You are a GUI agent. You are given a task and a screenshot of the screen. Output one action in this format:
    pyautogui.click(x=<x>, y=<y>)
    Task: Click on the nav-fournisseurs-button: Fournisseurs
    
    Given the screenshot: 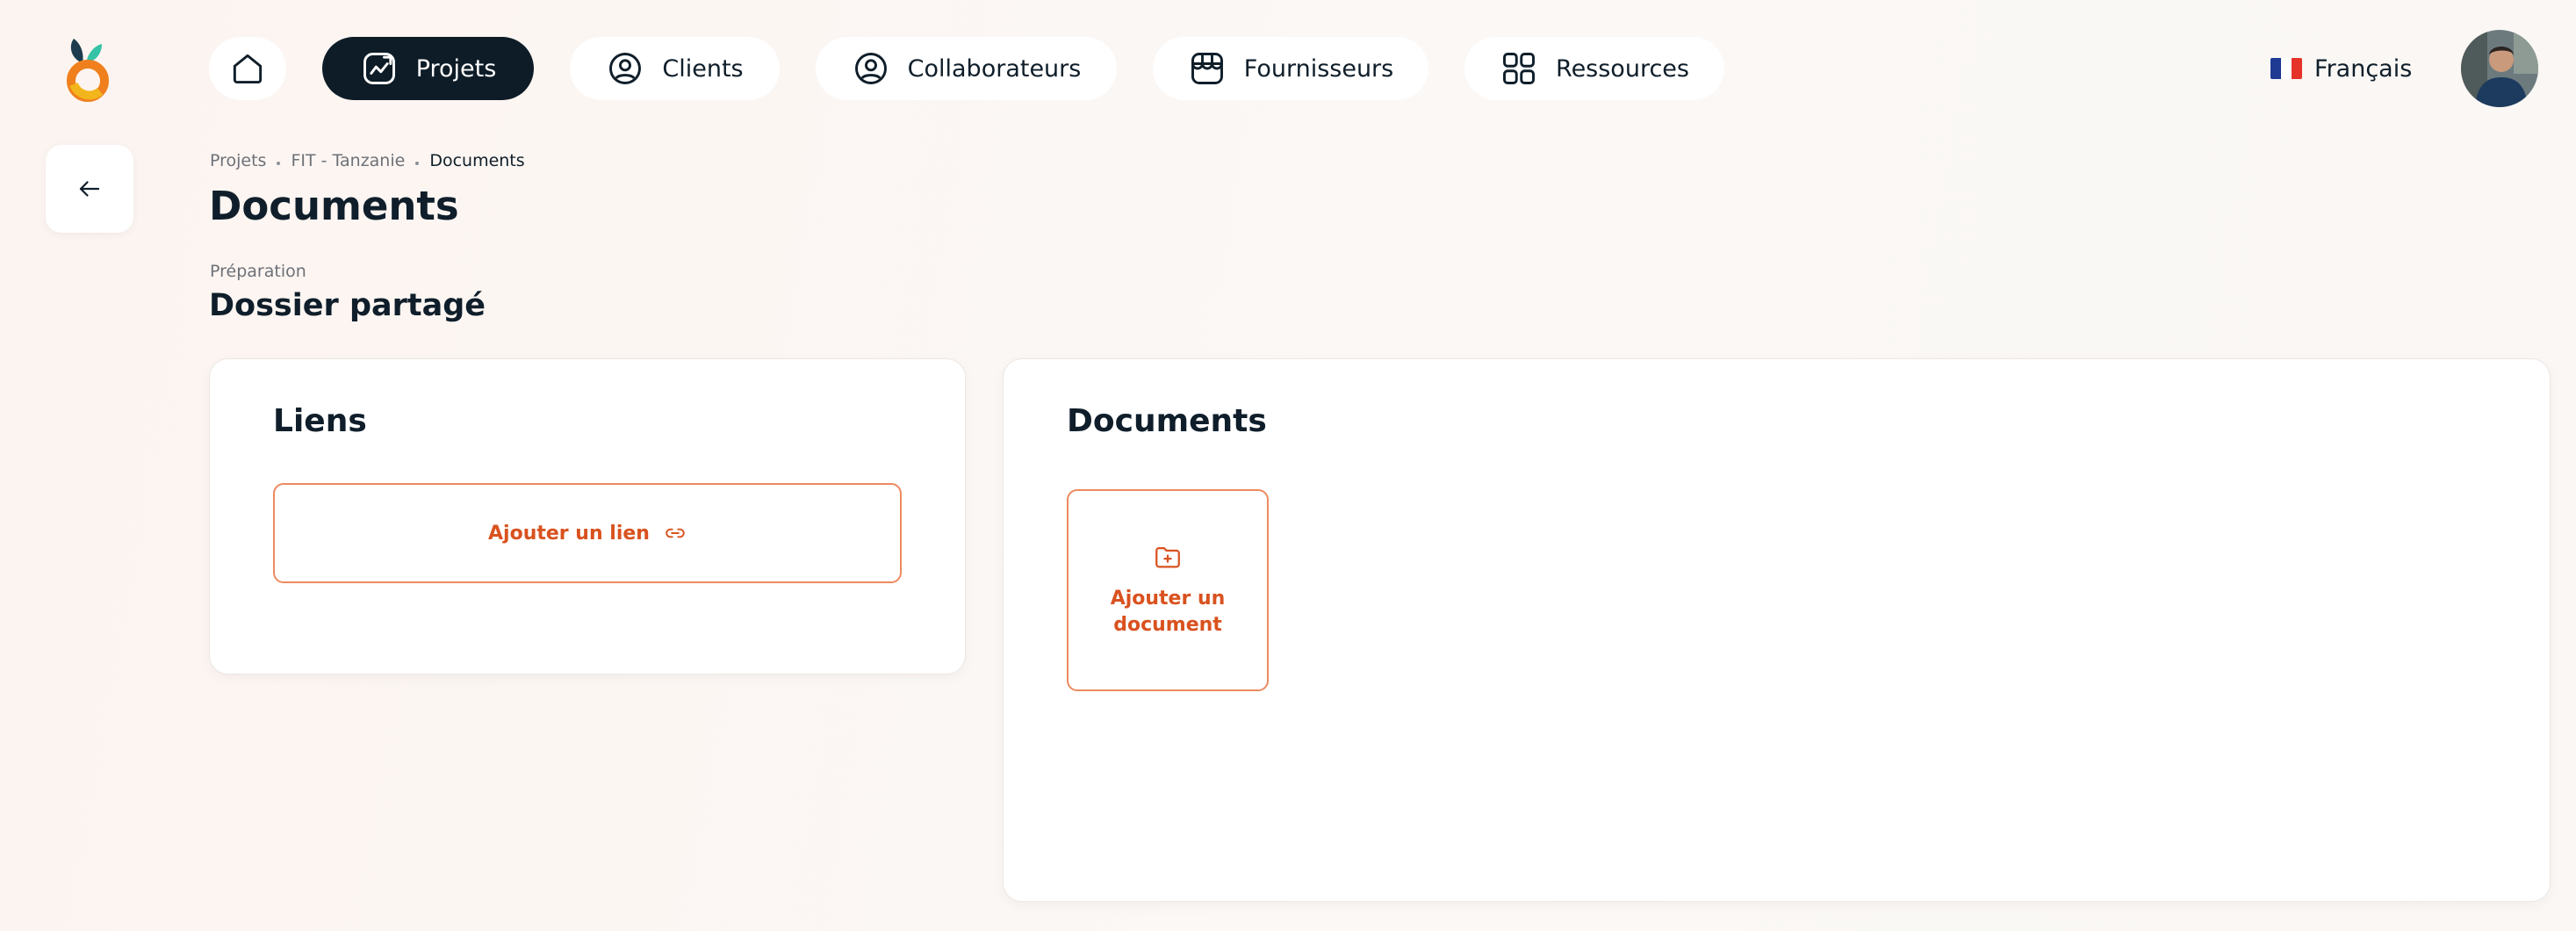 What is the action you would take?
    pyautogui.click(x=1290, y=68)
    